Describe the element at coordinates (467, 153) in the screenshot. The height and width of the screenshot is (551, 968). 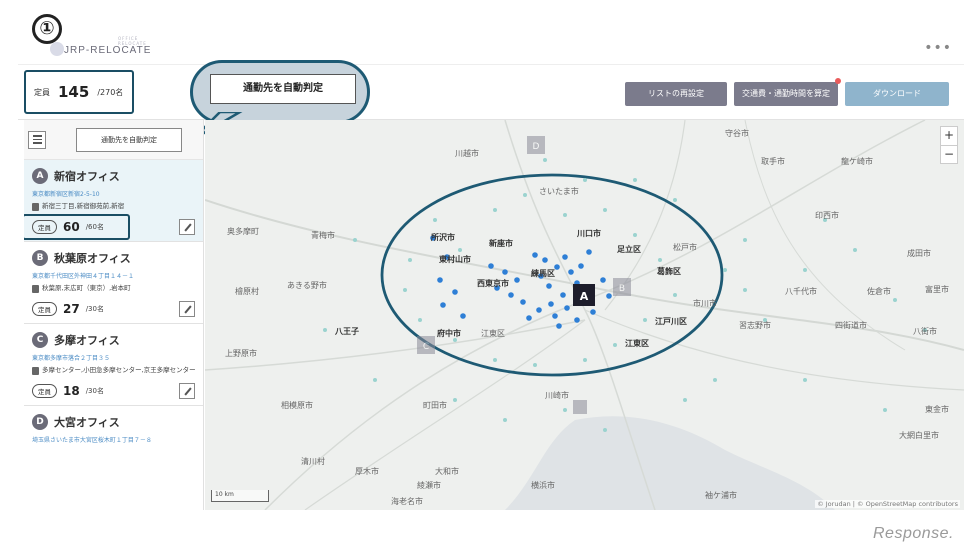
I see `map-label: 川越市` at that location.